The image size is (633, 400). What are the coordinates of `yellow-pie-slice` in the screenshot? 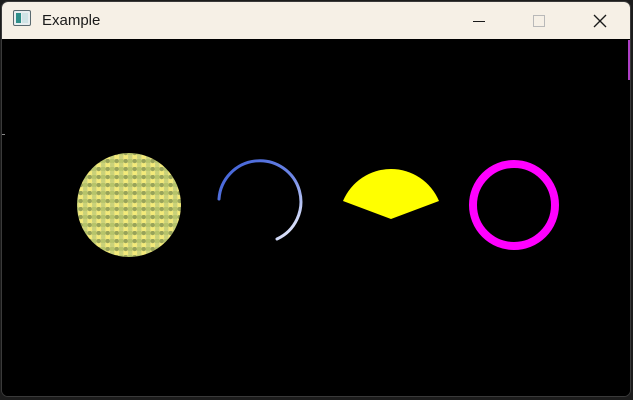 It's located at (391, 193).